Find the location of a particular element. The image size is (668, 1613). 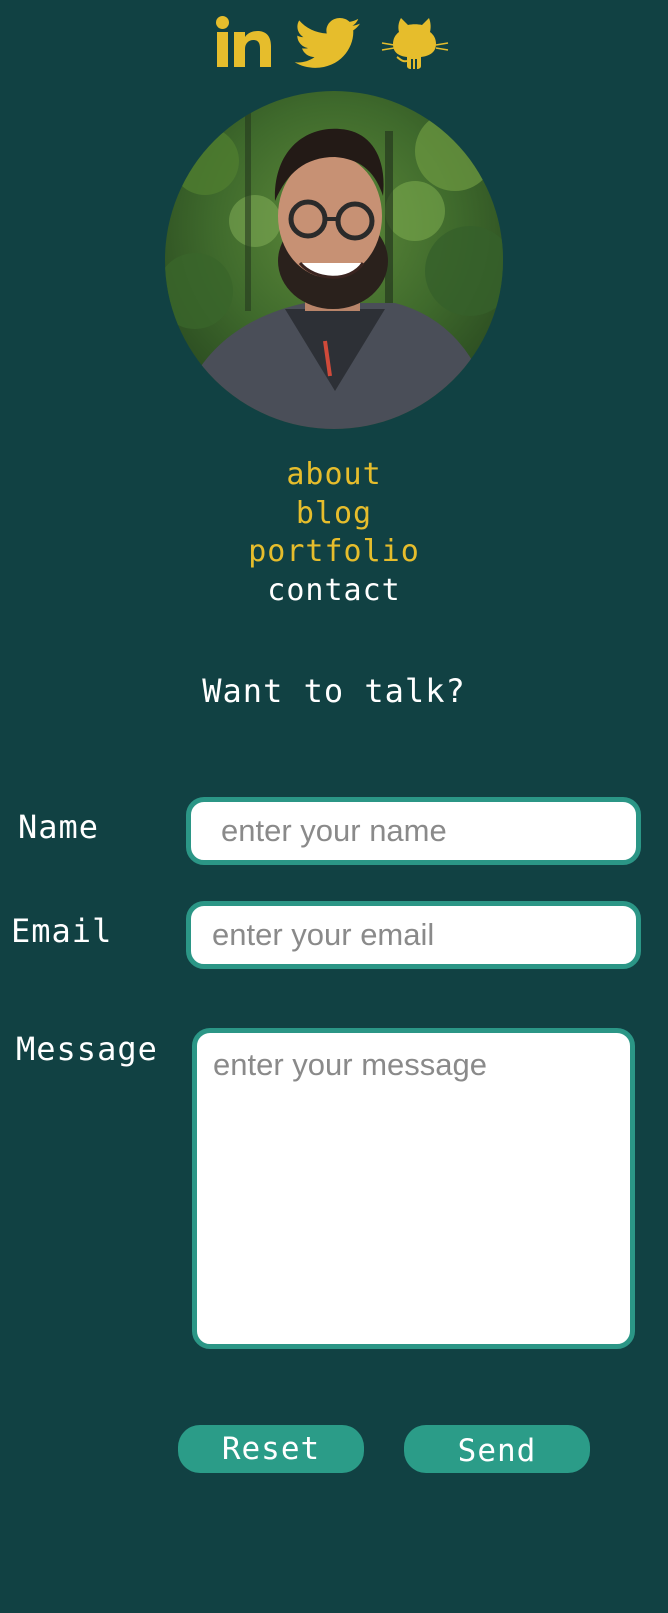

social-links is located at coordinates (334, 42).